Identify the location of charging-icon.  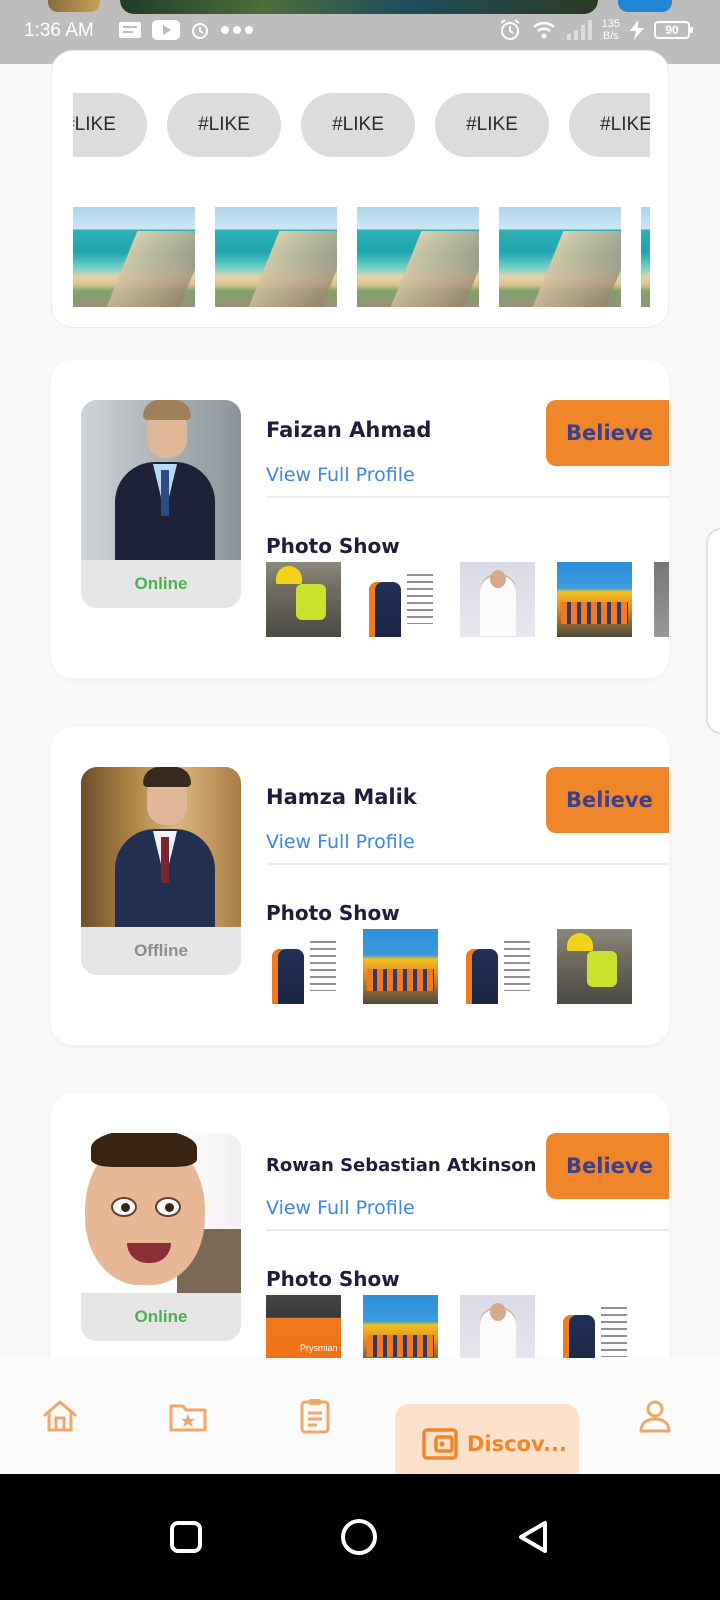
(637, 30).